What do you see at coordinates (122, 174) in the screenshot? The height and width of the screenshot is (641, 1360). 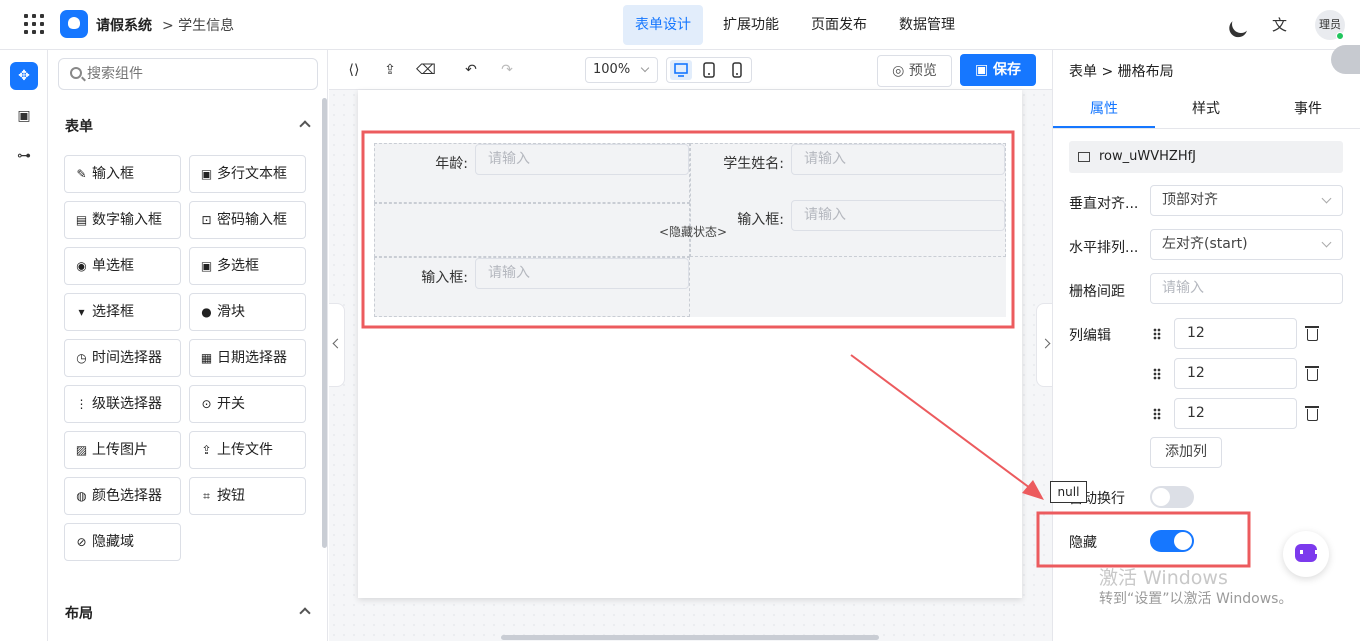 I see `component-input: ✎ 输入框` at bounding box center [122, 174].